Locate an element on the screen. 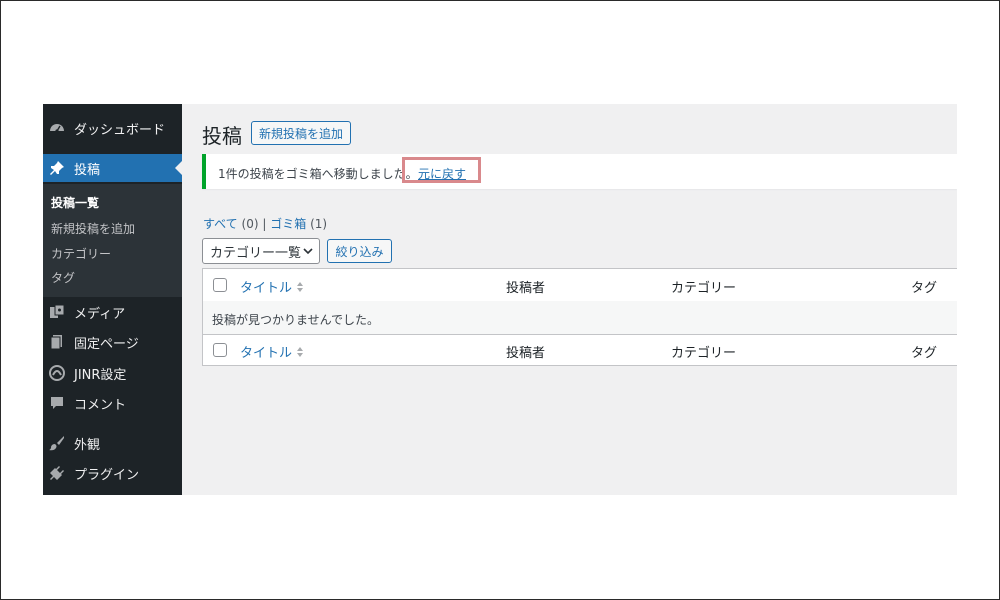 Image resolution: width=1000 pixels, height=600 pixels. sidebar-item-plugins: プラグイン is located at coordinates (112, 473).